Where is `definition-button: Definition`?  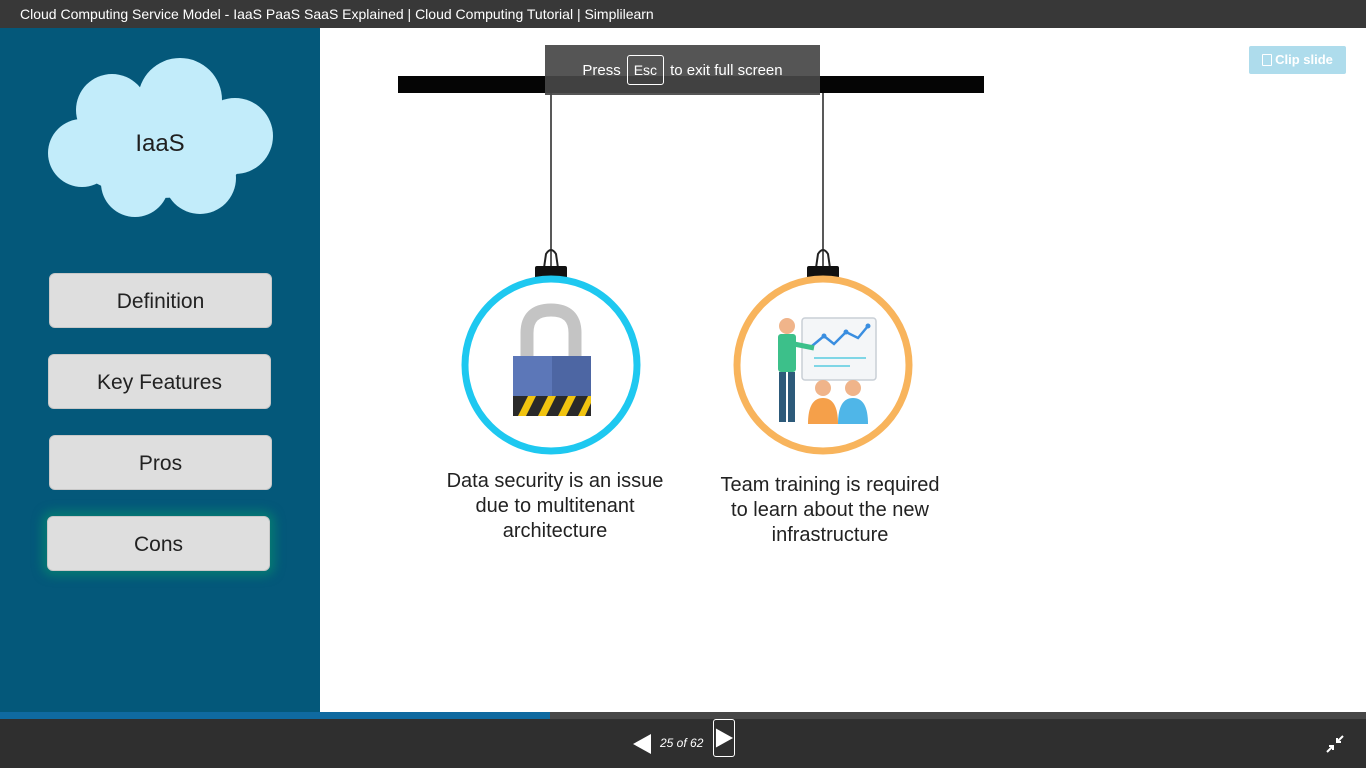 definition-button: Definition is located at coordinates (160, 300).